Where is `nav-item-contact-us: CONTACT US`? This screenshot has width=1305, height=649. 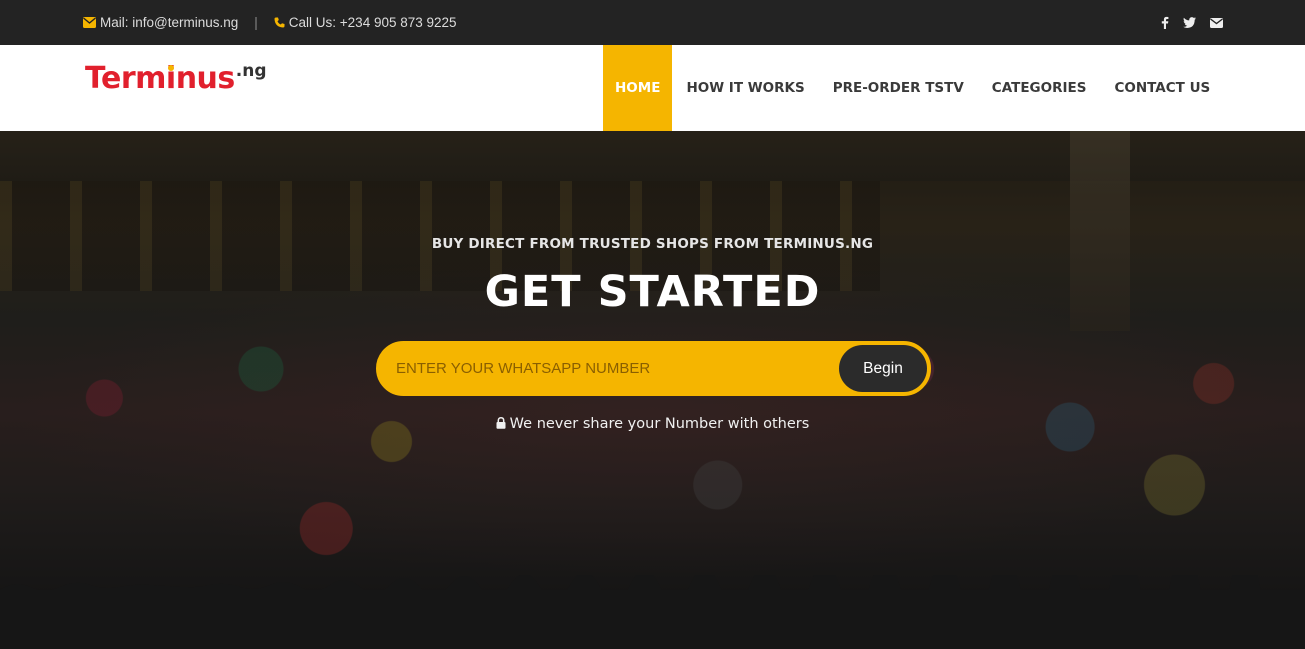 nav-item-contact-us: CONTACT US is located at coordinates (1162, 88).